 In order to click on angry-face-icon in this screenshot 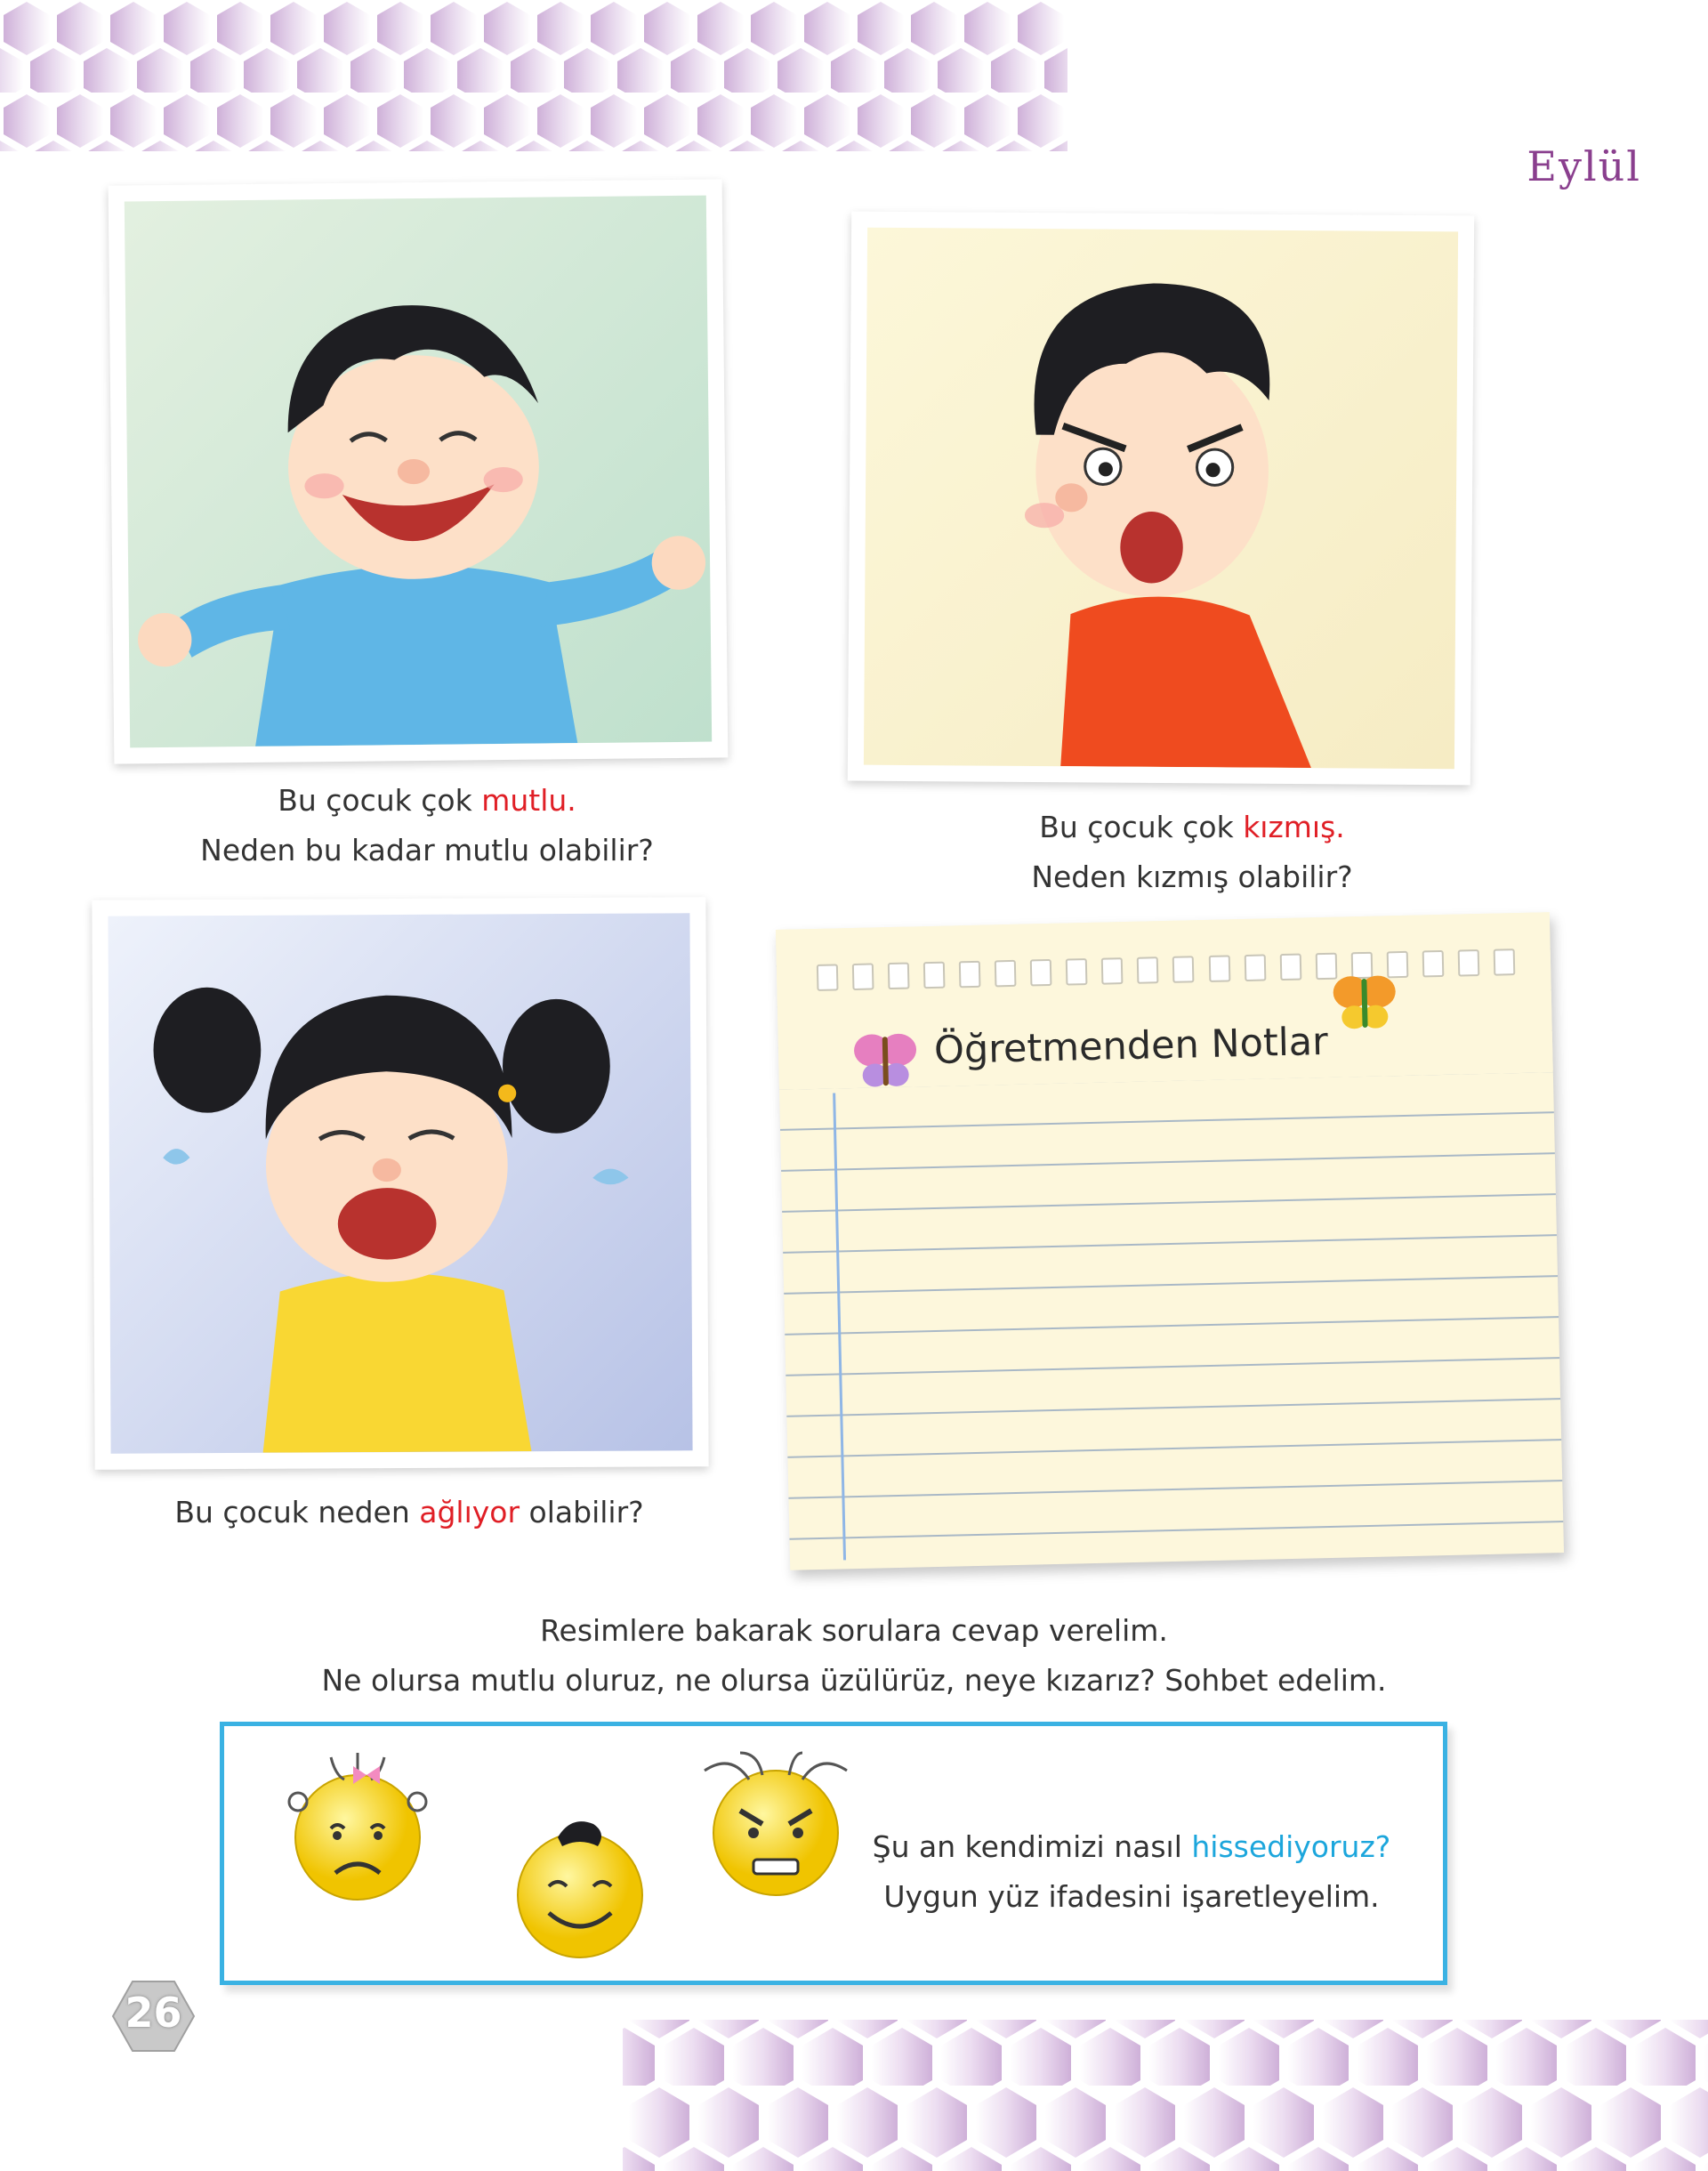, I will do `click(776, 1820)`.